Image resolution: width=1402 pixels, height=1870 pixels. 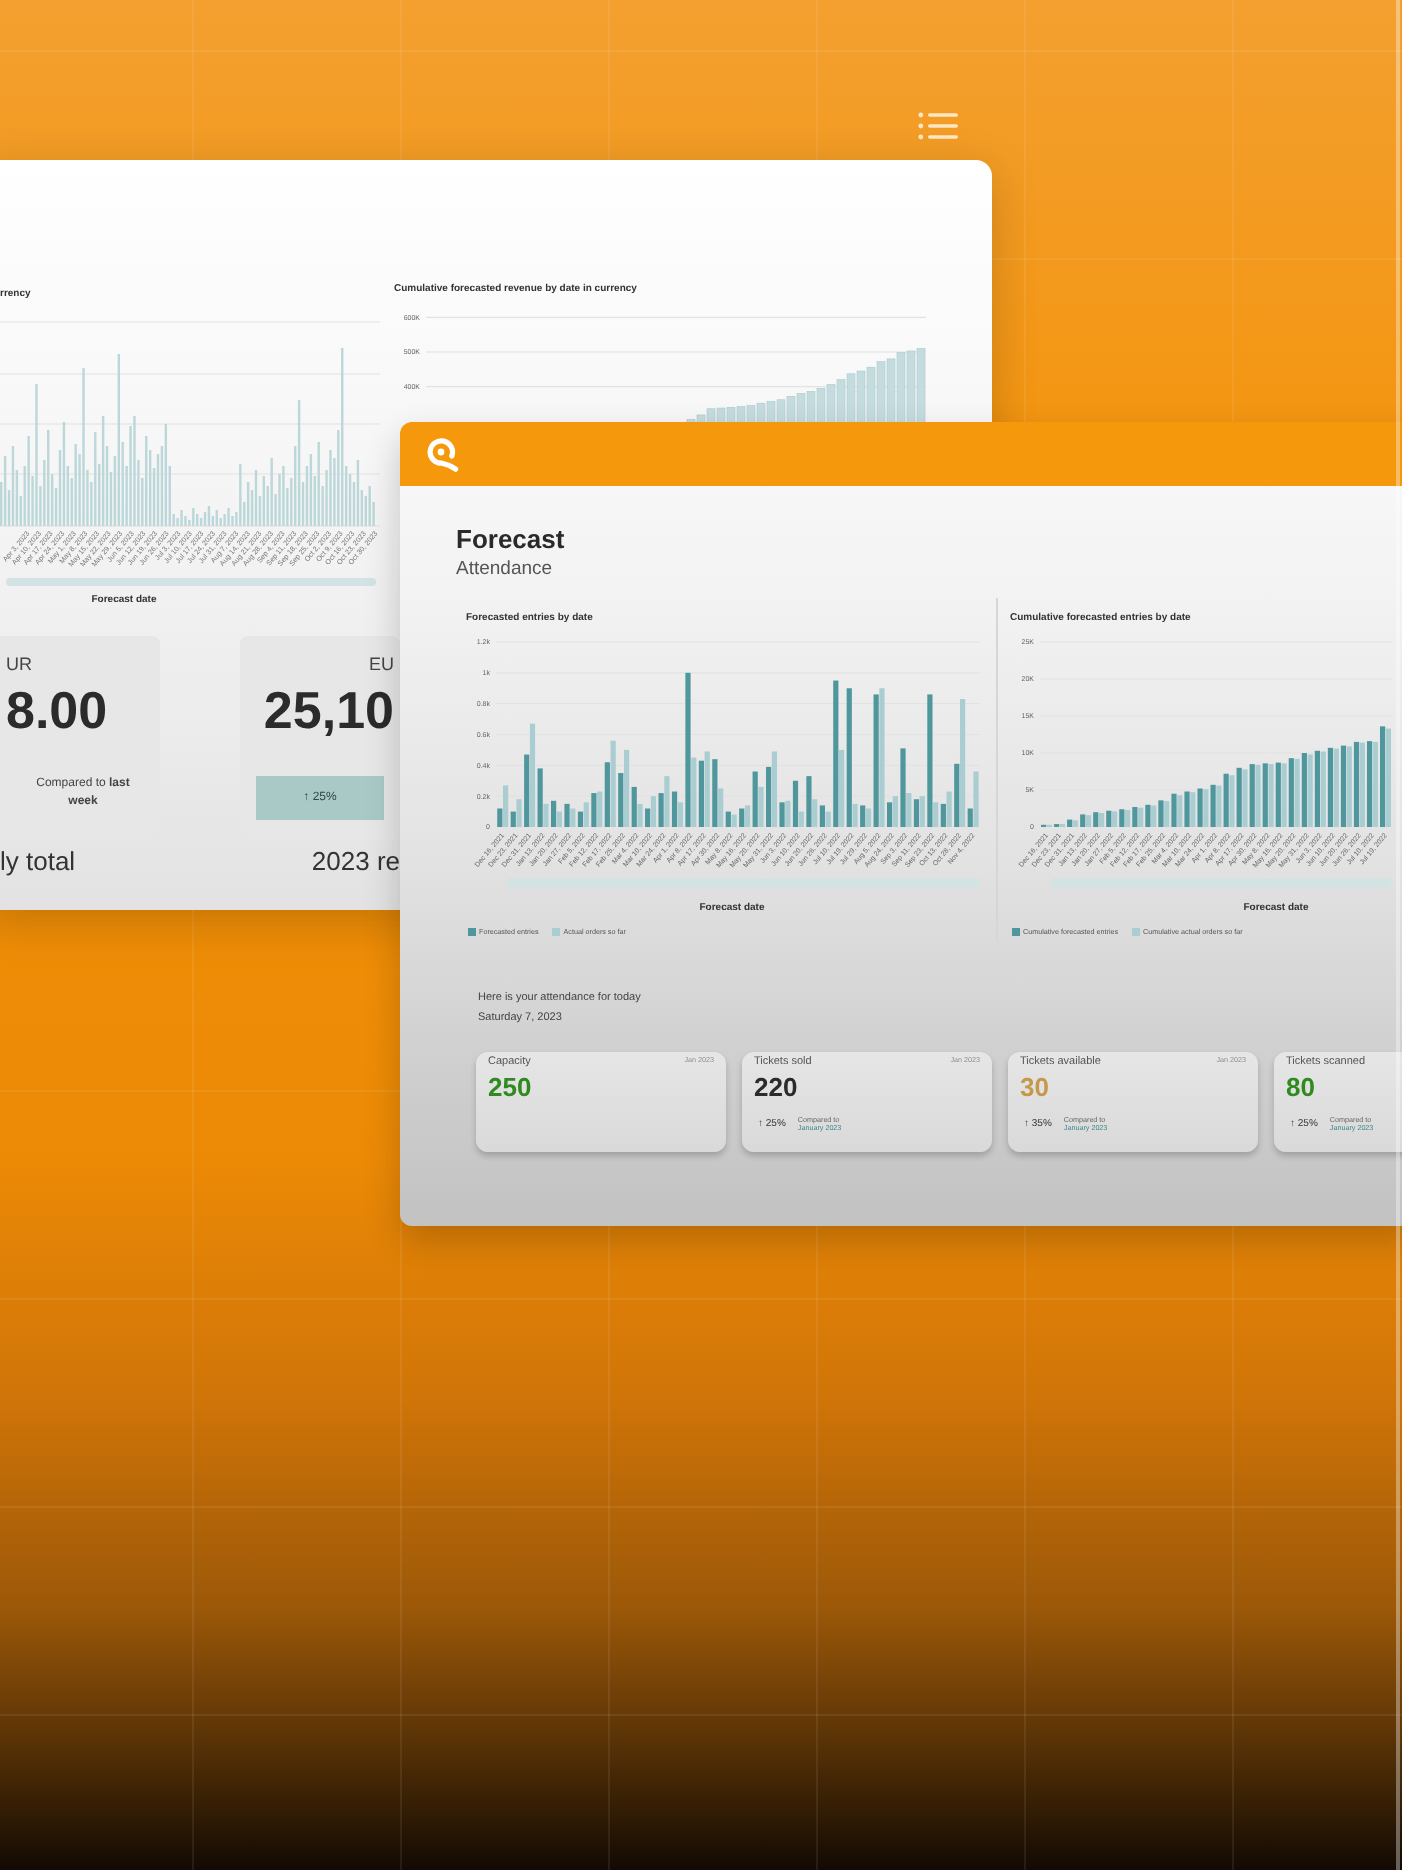 What do you see at coordinates (57, 710) in the screenshot?
I see `metric-value: 8.00` at bounding box center [57, 710].